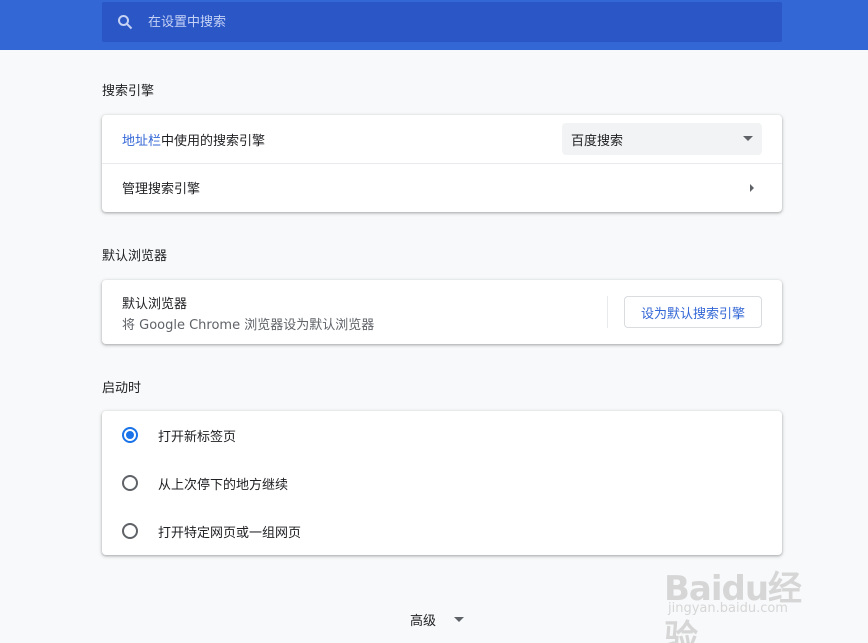 The height and width of the screenshot is (643, 868). Describe the element at coordinates (130, 435) in the screenshot. I see `radio-button-checked` at that location.